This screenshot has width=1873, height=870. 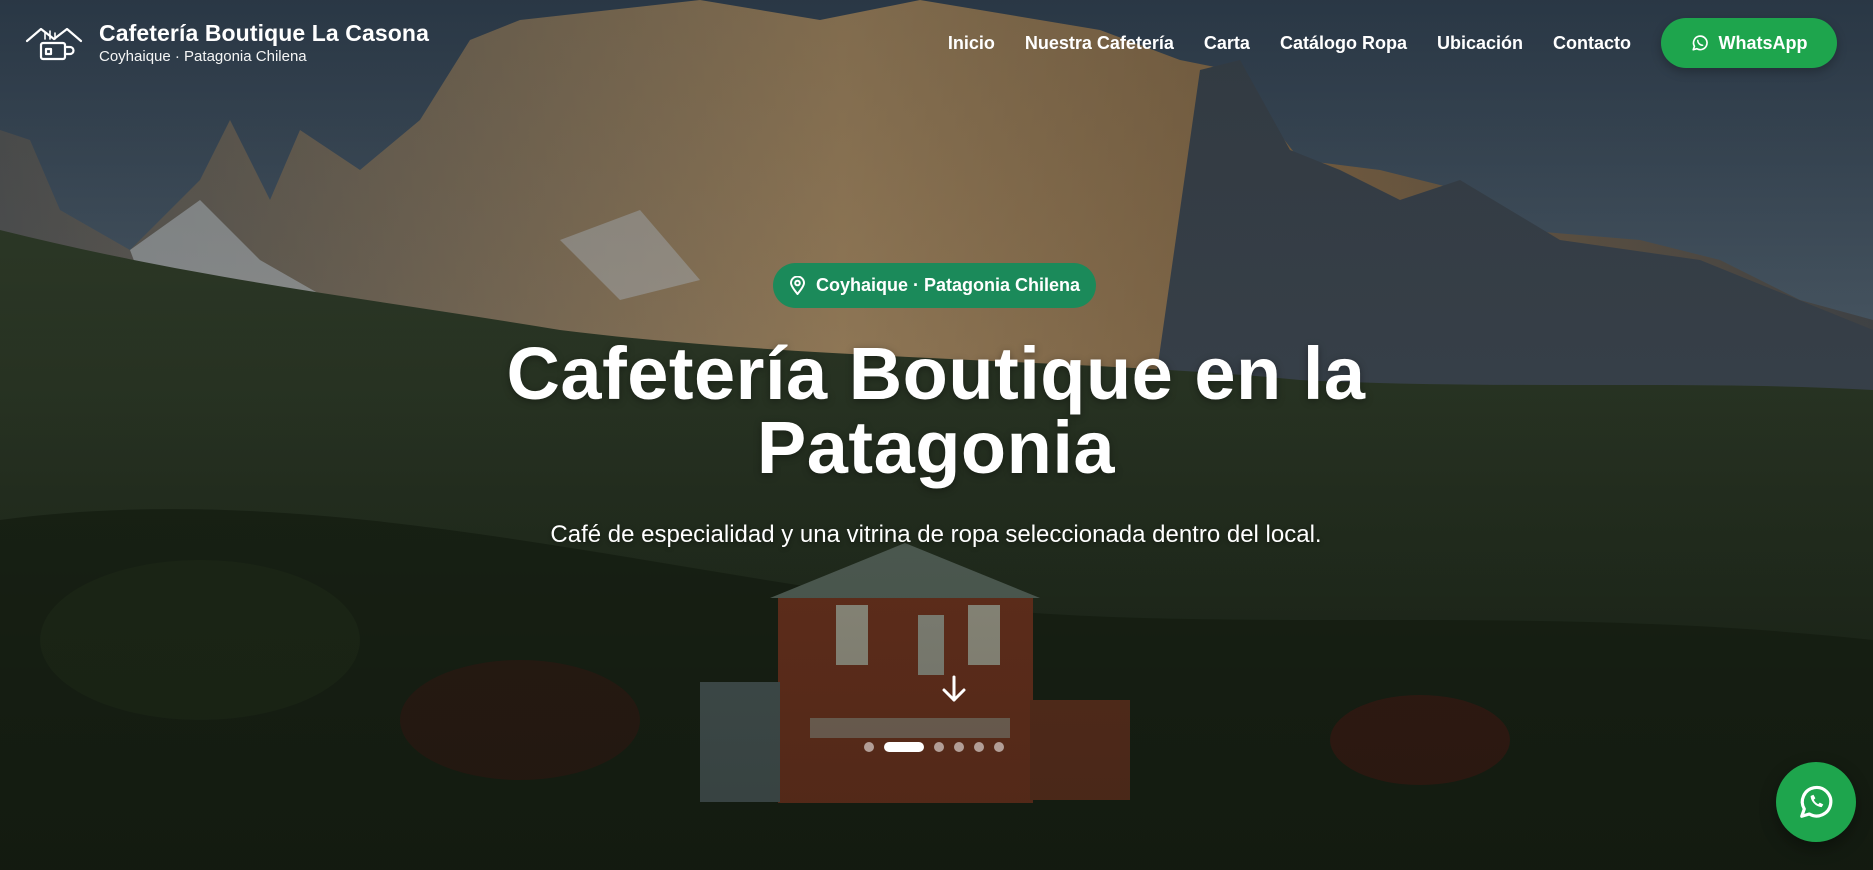 What do you see at coordinates (1592, 43) in the screenshot?
I see `nav-item-contacto: Contacto` at bounding box center [1592, 43].